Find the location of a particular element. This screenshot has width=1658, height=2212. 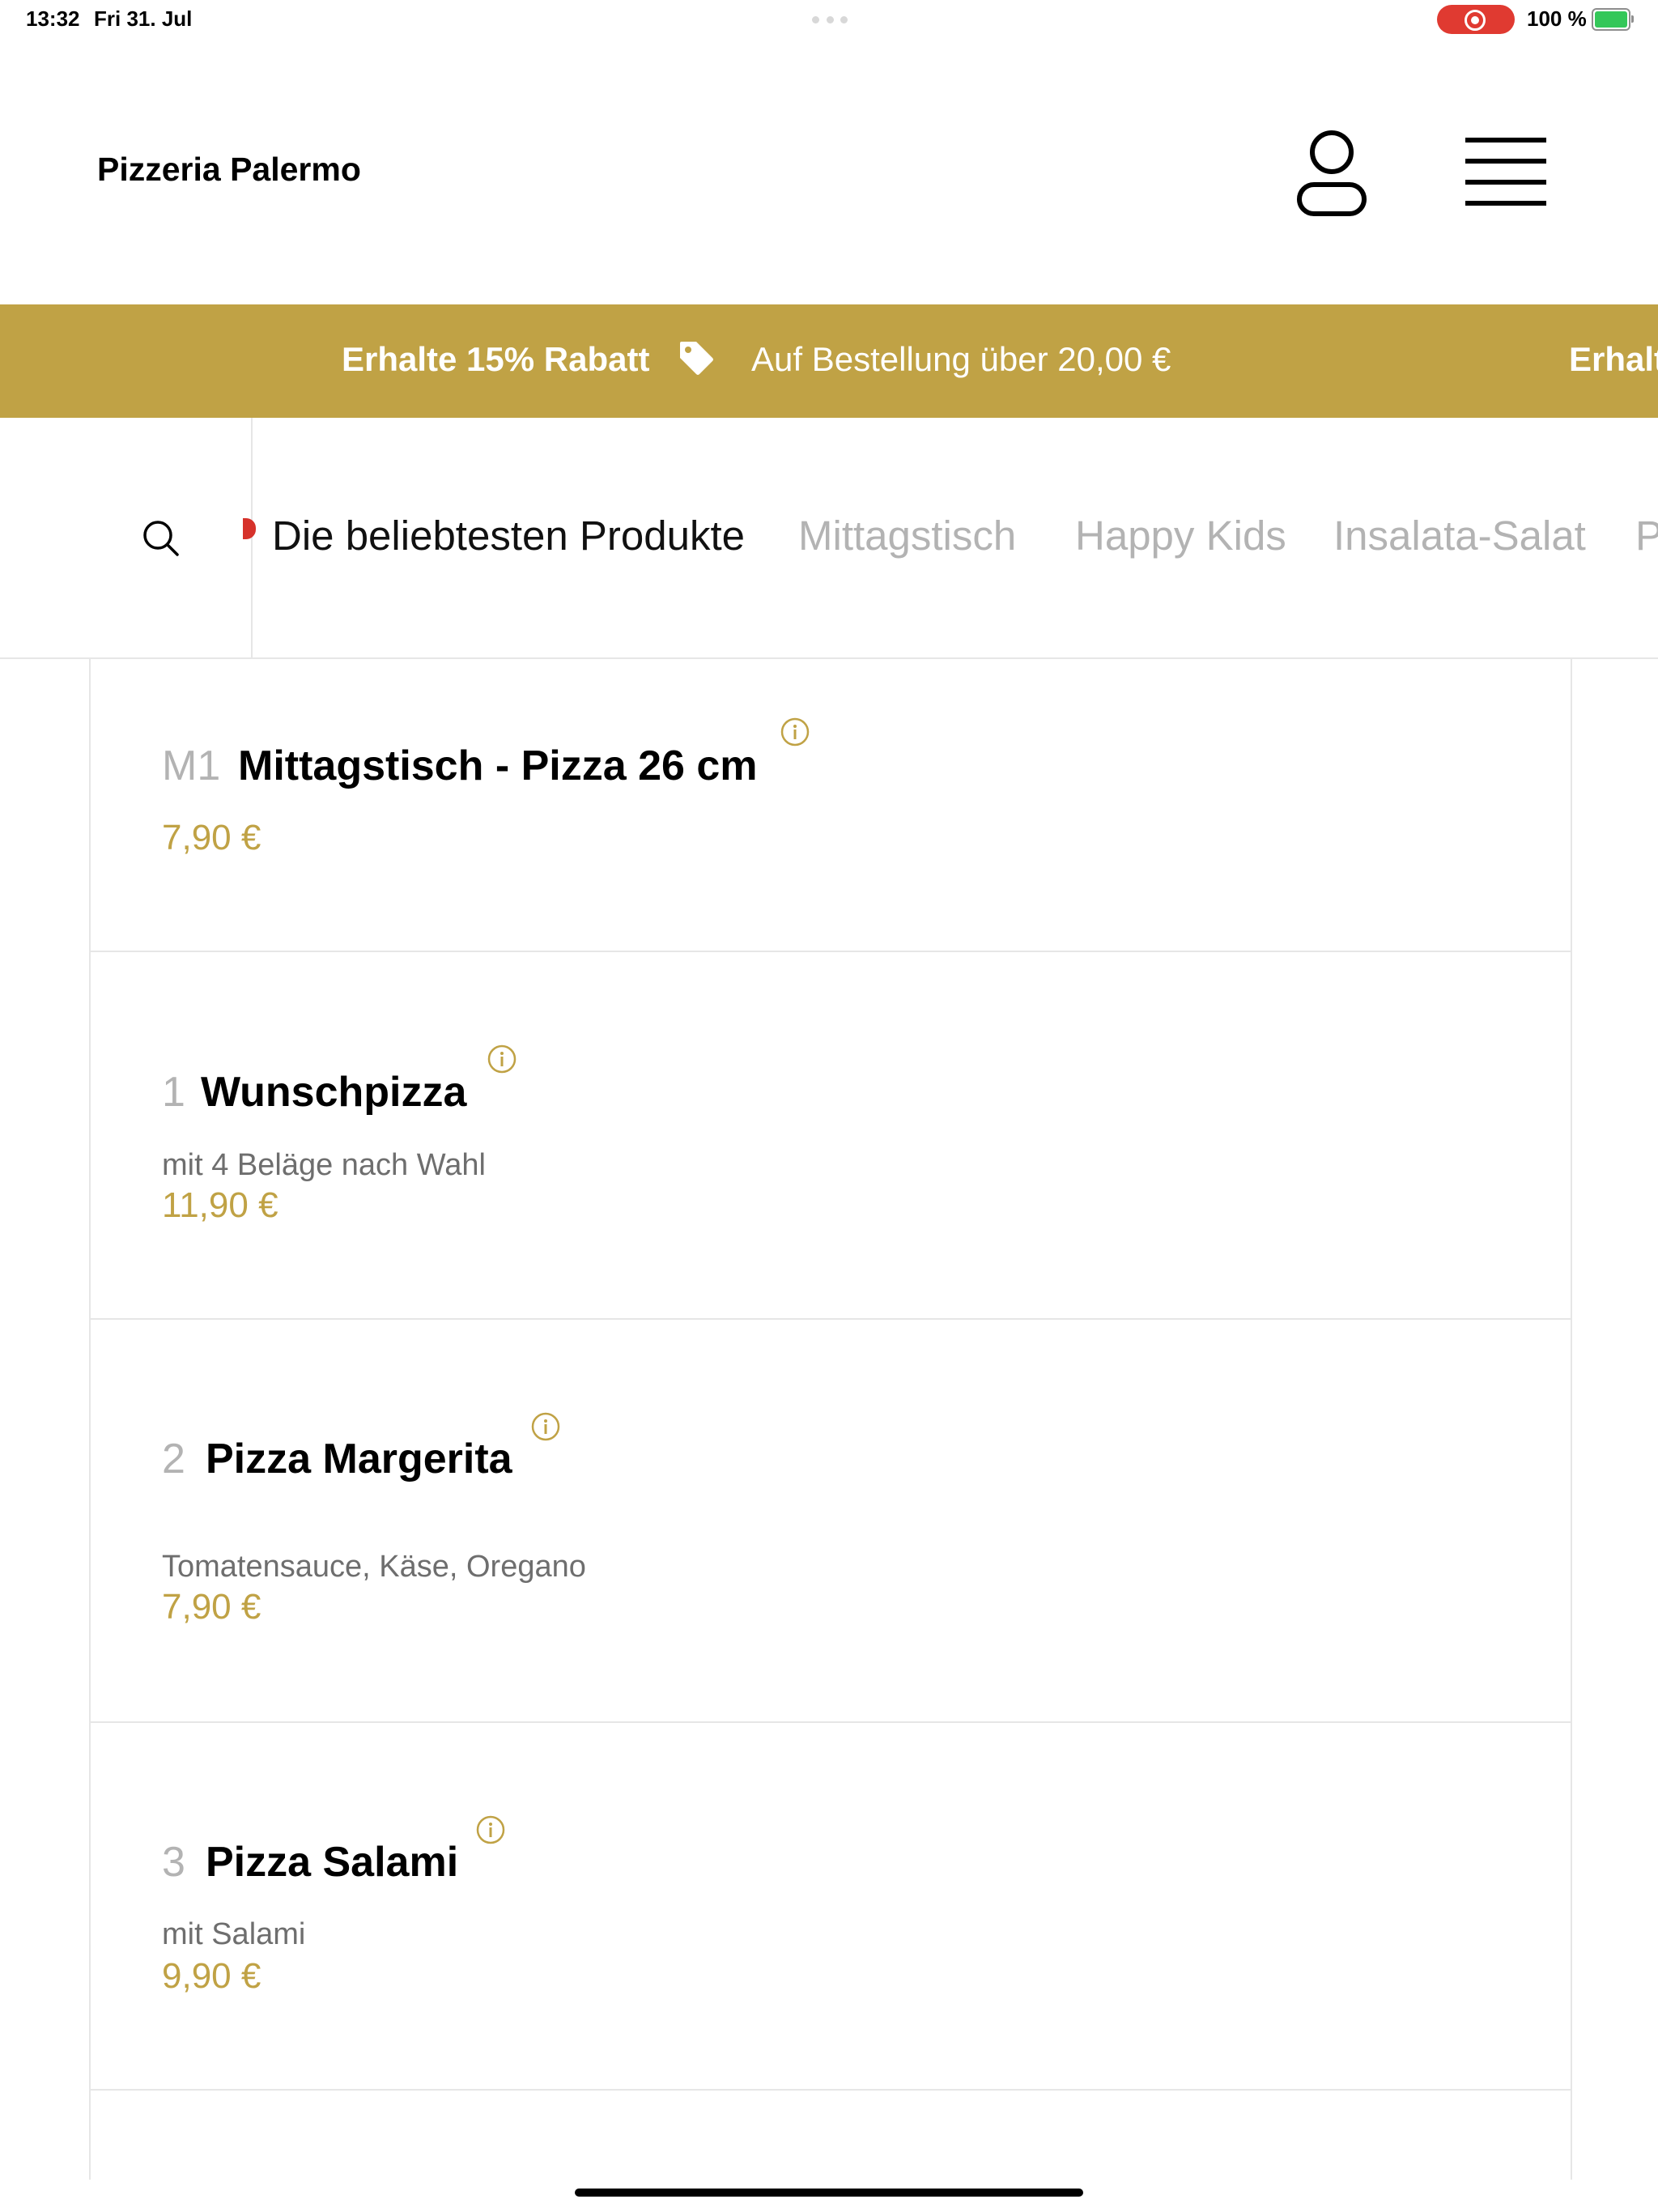

product-item: 3 Pizza Salami mit Salami 9,90 € is located at coordinates (831, 1906).